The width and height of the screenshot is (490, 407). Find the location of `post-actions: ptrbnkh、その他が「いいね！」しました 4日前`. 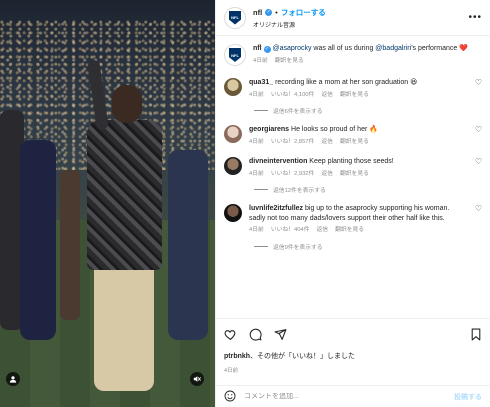

post-actions: ptrbnkh、その他が「いいね！」しました 4日前 is located at coordinates (353, 351).